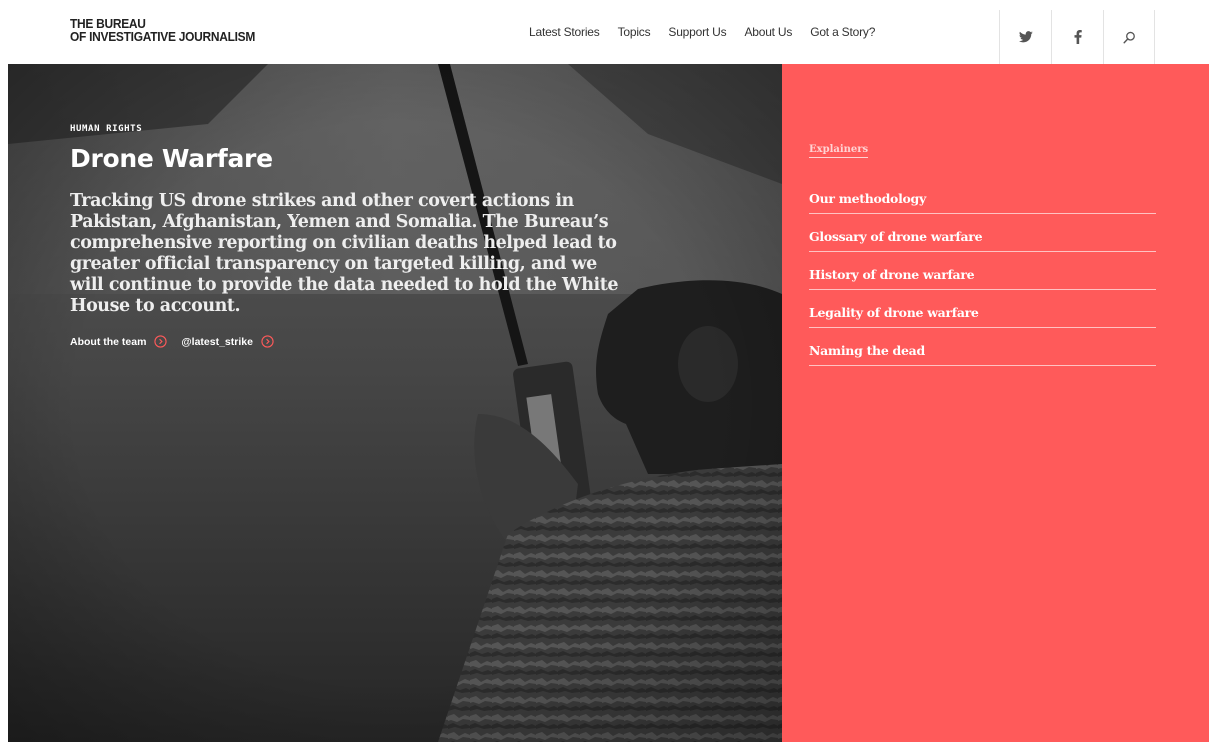  Describe the element at coordinates (768, 32) in the screenshot. I see `nav-about-us: About Us` at that location.